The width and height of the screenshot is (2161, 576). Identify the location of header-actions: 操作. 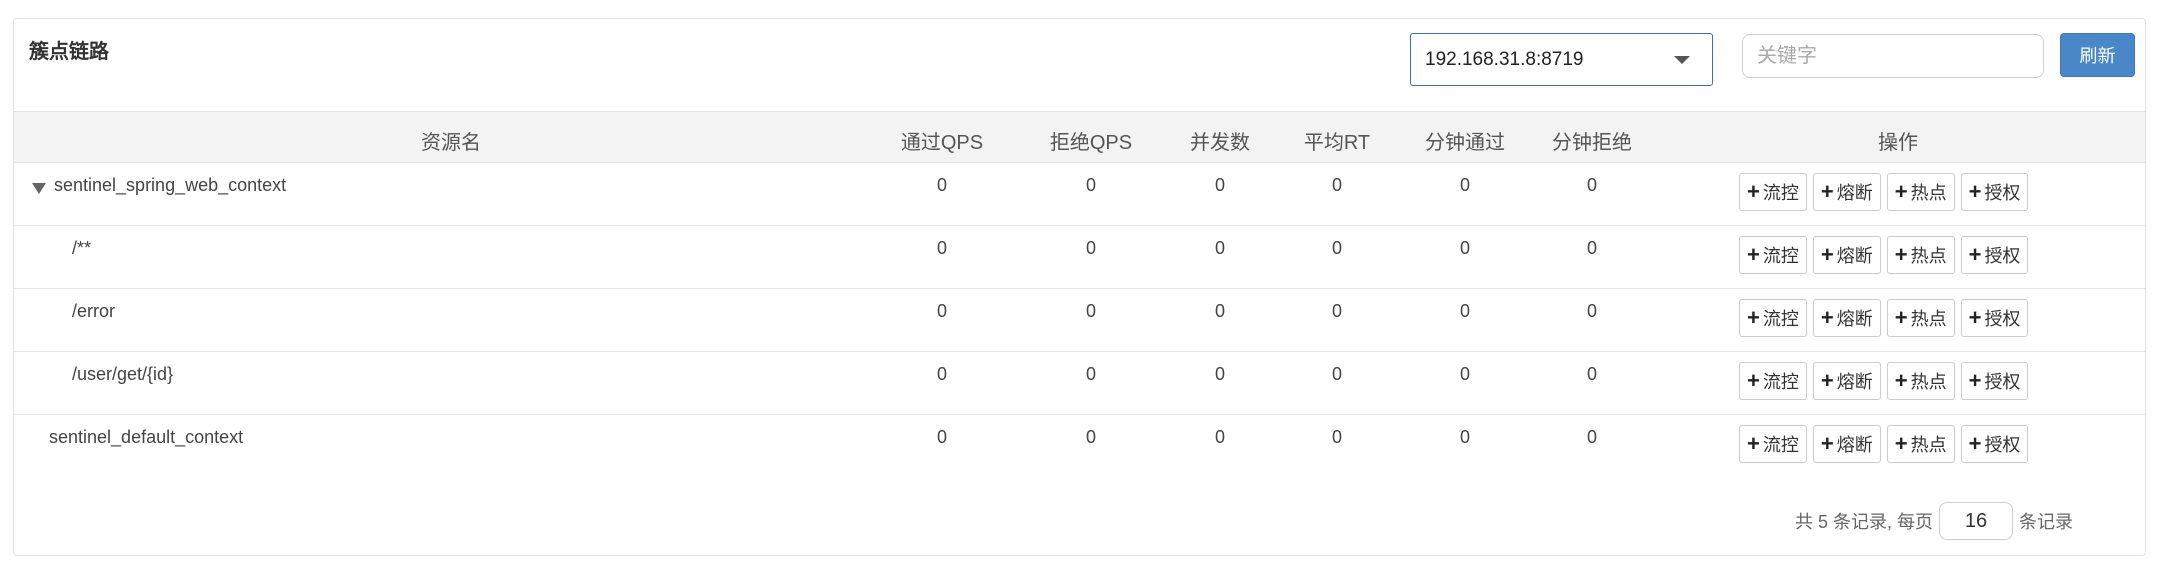
(1898, 143).